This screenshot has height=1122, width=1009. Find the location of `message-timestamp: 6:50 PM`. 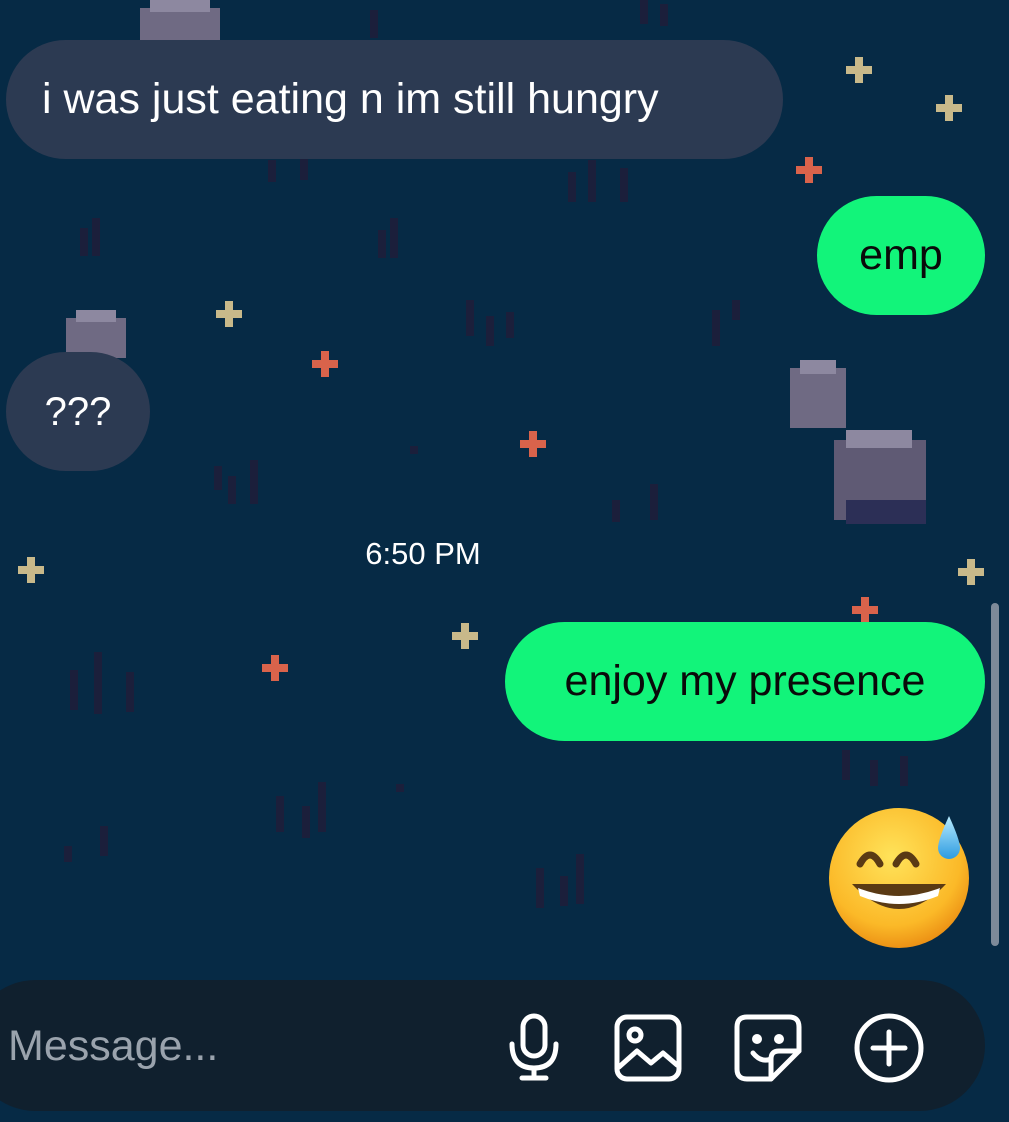

message-timestamp: 6:50 PM is located at coordinates (423, 553).